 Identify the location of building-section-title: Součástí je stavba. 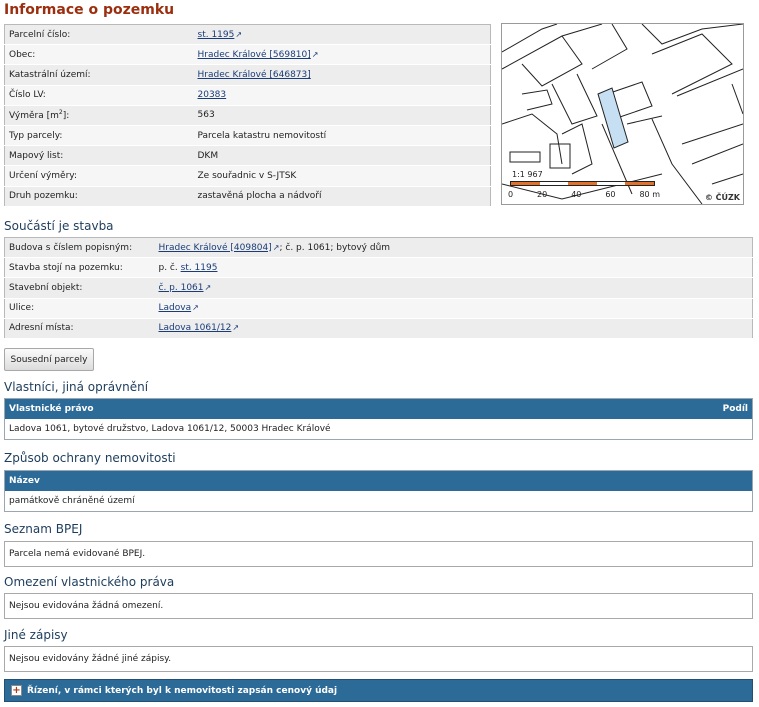
(59, 226).